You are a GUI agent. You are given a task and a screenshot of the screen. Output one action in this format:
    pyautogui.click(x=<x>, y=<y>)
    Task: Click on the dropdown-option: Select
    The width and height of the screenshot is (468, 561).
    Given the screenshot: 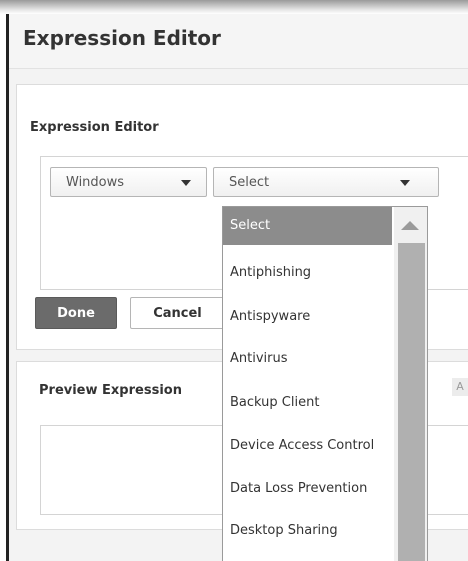 What is the action you would take?
    pyautogui.click(x=307, y=226)
    